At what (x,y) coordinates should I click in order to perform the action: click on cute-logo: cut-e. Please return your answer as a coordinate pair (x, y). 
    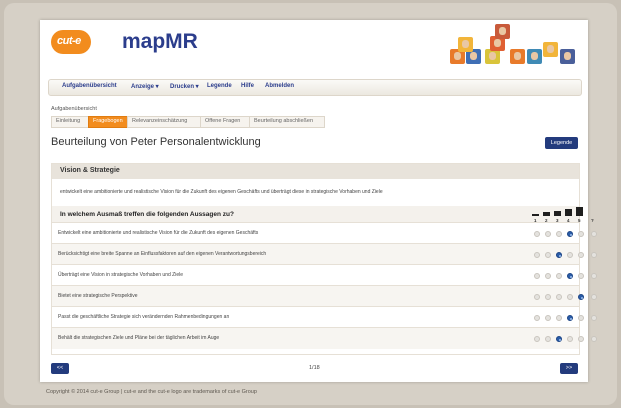
    Looking at the image, I should click on (71, 42).